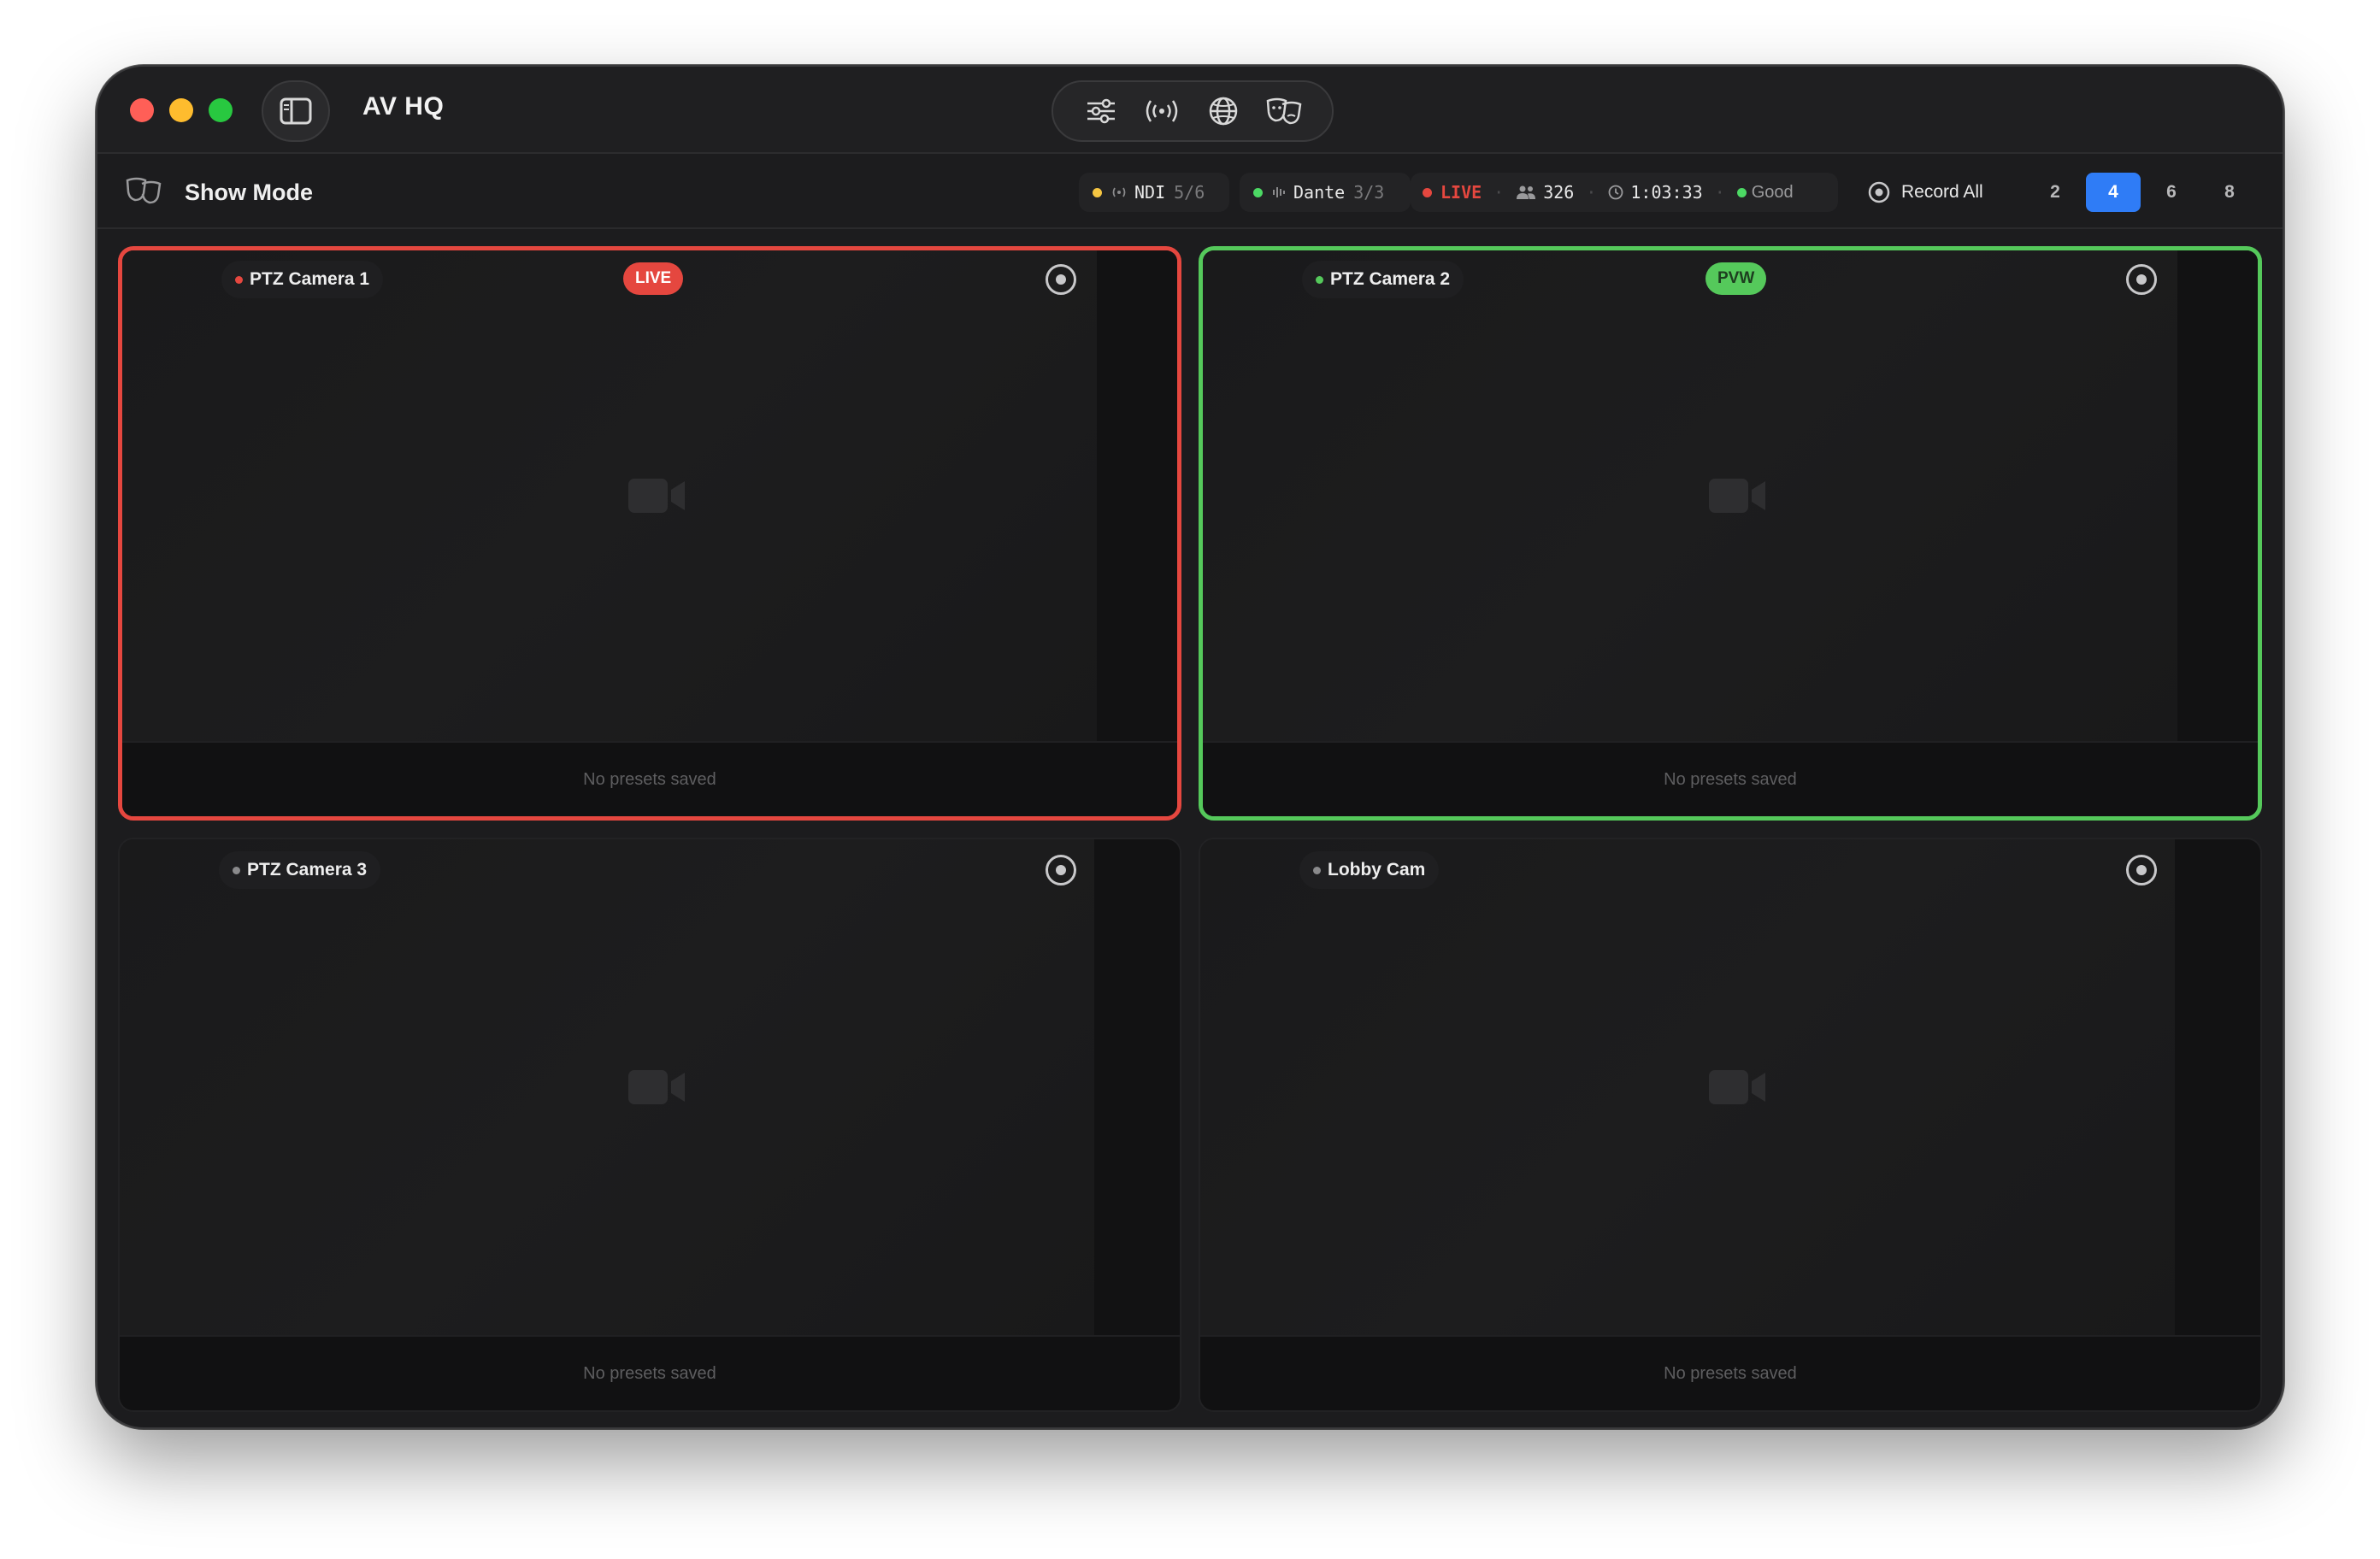 Image resolution: width=2380 pixels, height=1559 pixels. What do you see at coordinates (1150, 193) in the screenshot?
I see `ndi-label: NDI` at bounding box center [1150, 193].